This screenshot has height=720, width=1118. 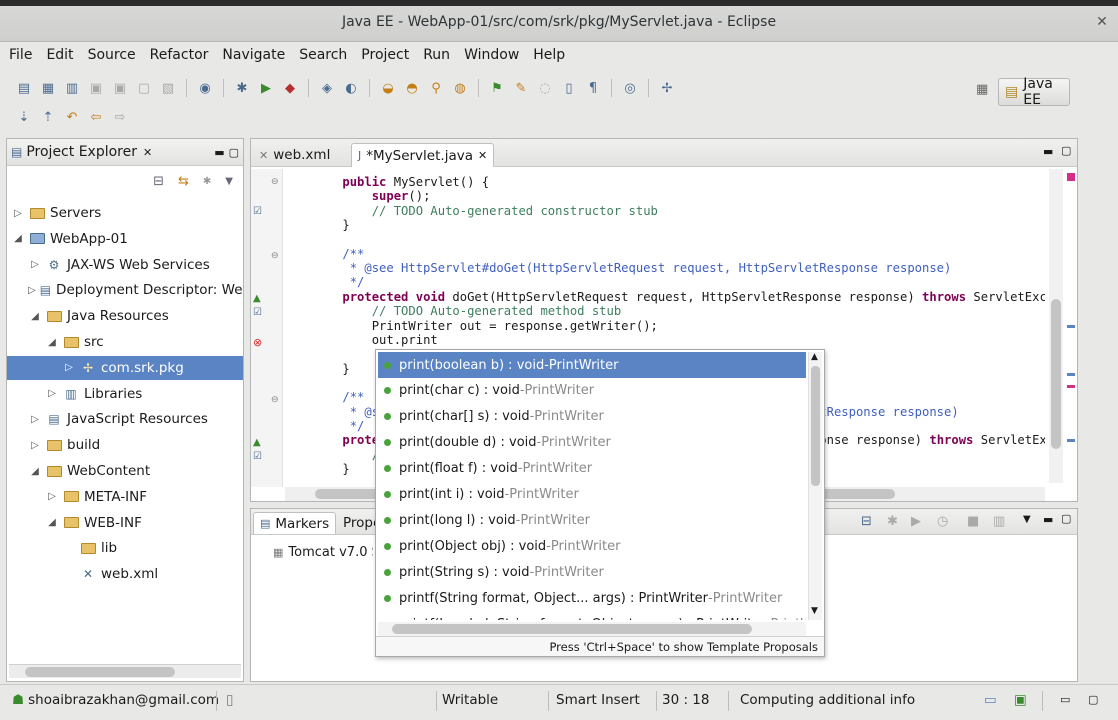 What do you see at coordinates (205, 88) in the screenshot?
I see `web-browser-icon: ◉` at bounding box center [205, 88].